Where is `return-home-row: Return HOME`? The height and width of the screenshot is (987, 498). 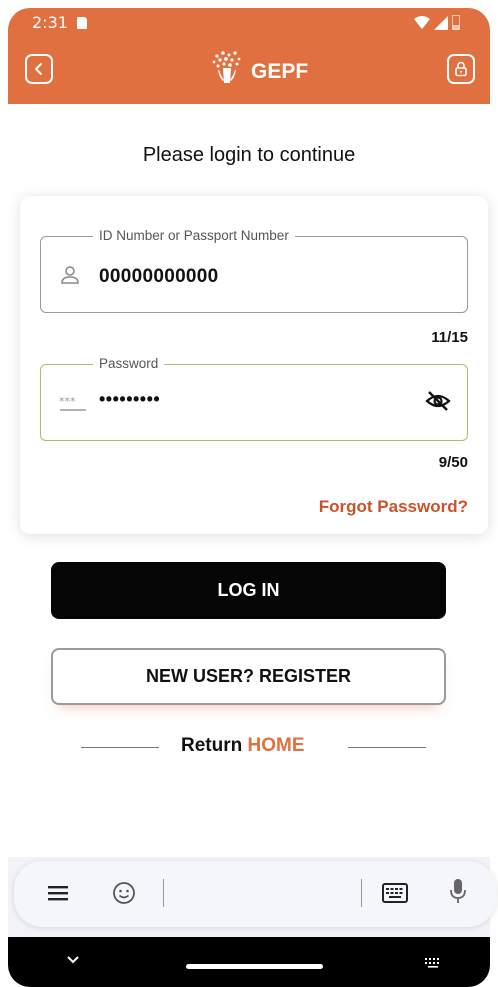 return-home-row: Return HOME is located at coordinates (249, 748).